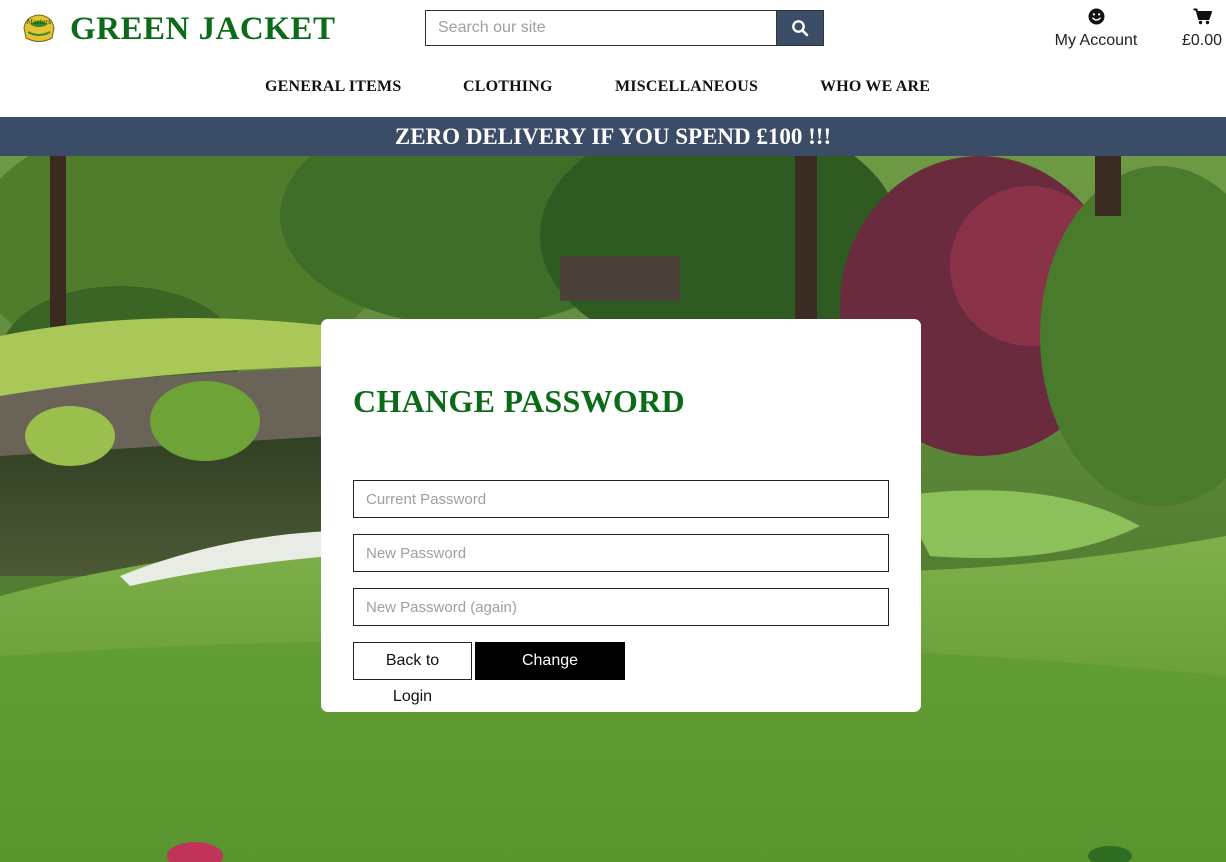 Image resolution: width=1226 pixels, height=862 pixels. What do you see at coordinates (412, 673) in the screenshot?
I see `back-to-login-button: Back to Login` at bounding box center [412, 673].